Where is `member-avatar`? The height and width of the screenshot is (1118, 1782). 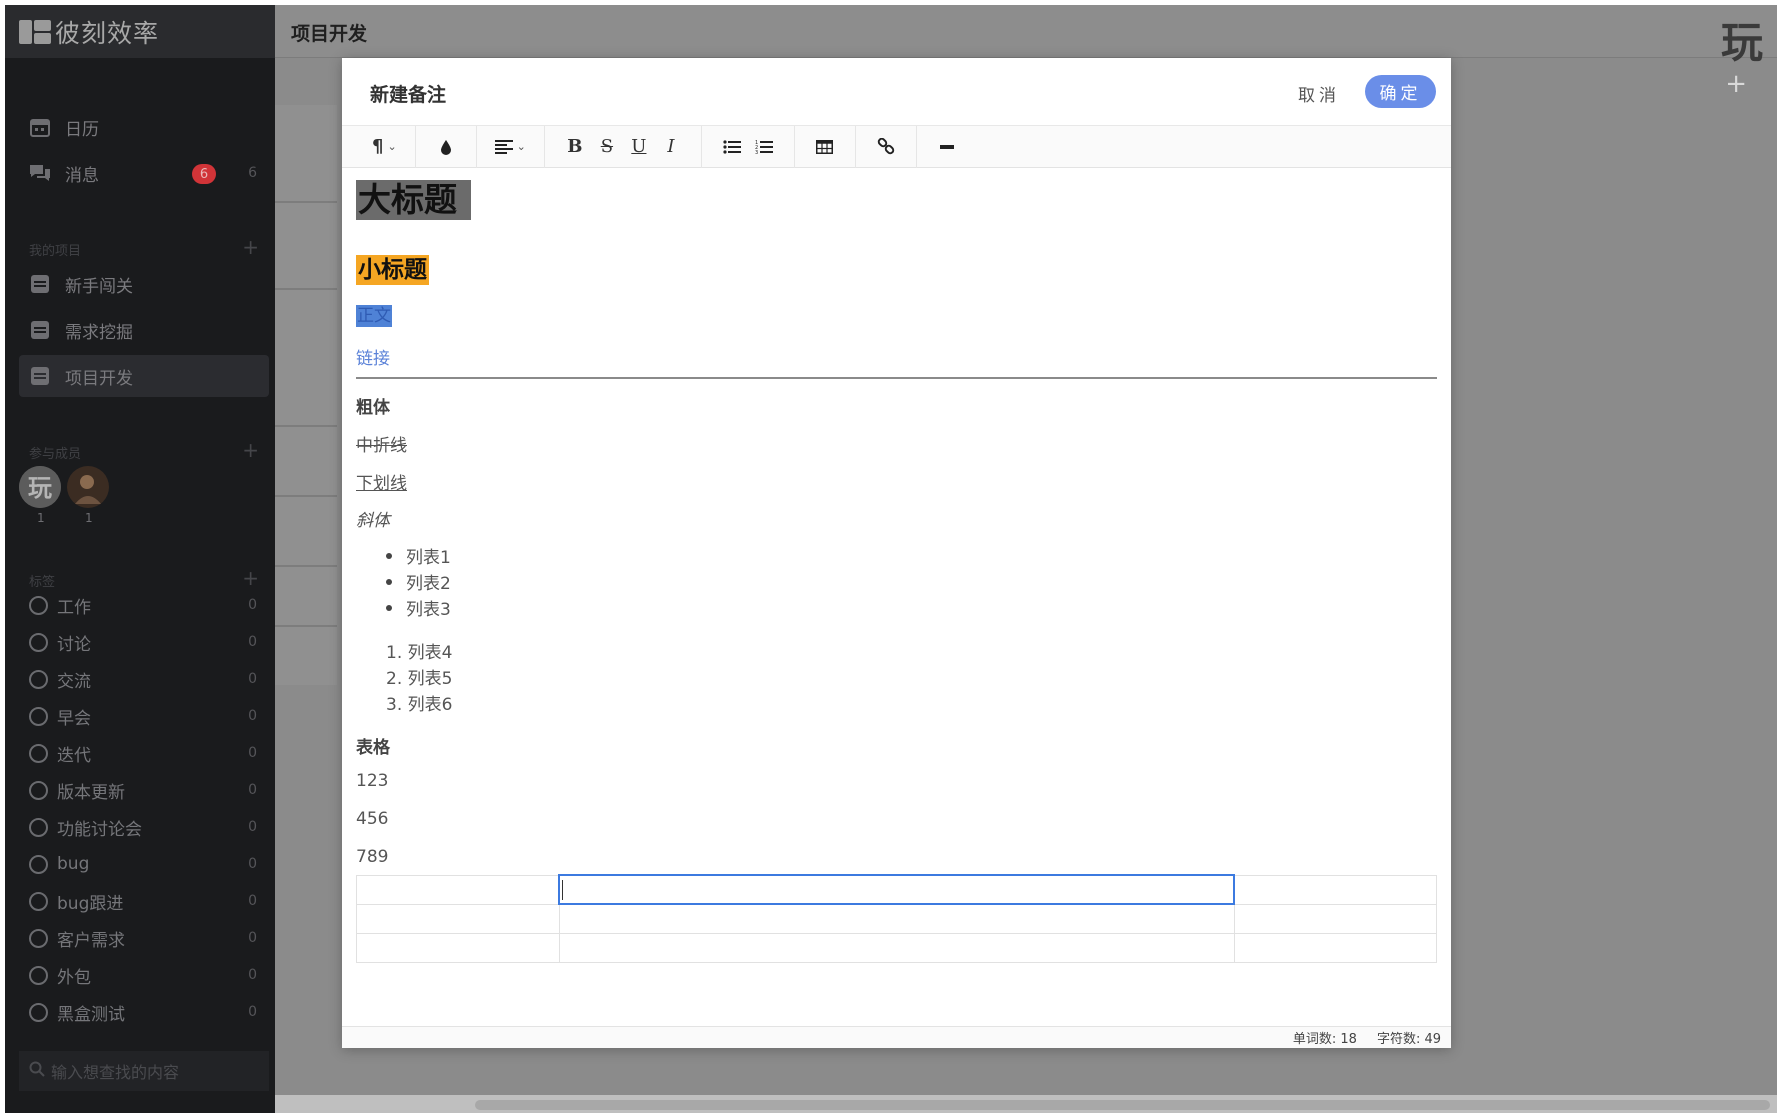
member-avatar is located at coordinates (88, 487).